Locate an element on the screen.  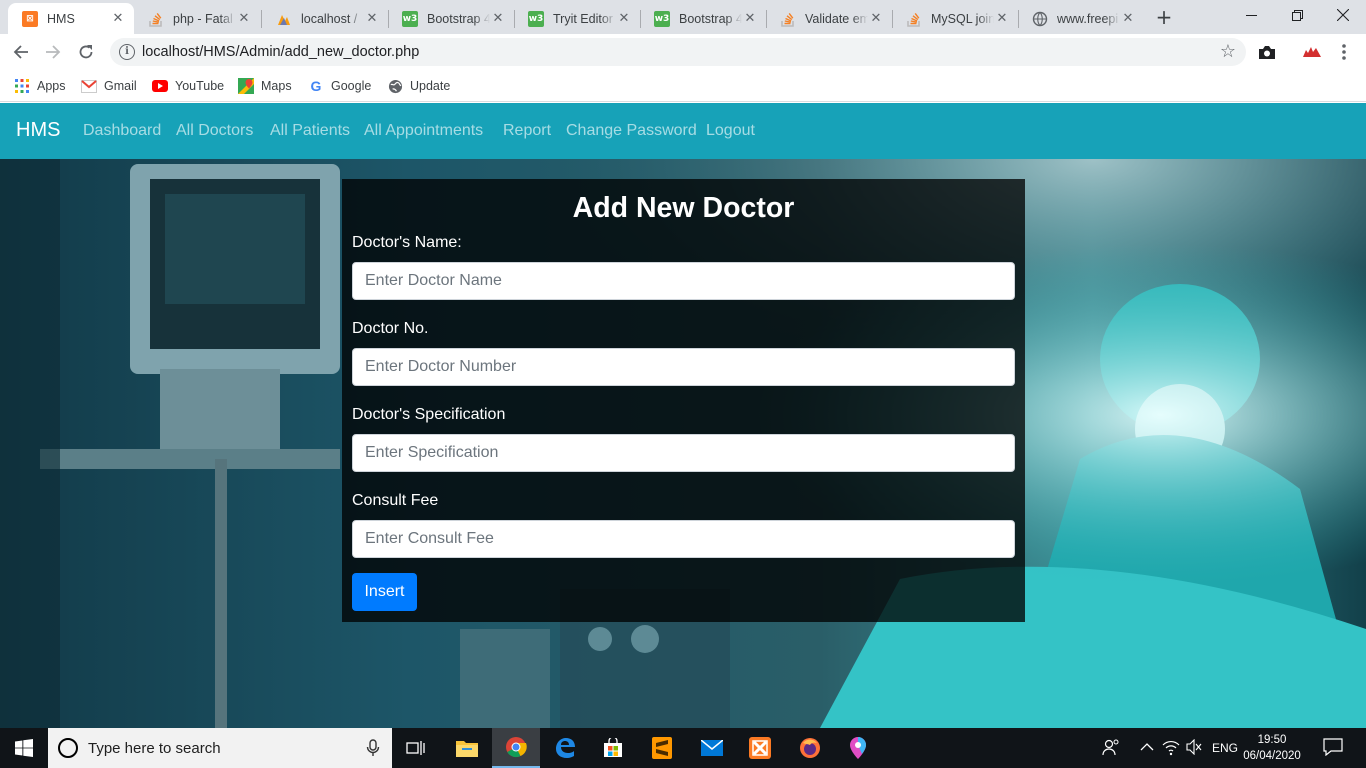
start-button is located at coordinates (24, 748).